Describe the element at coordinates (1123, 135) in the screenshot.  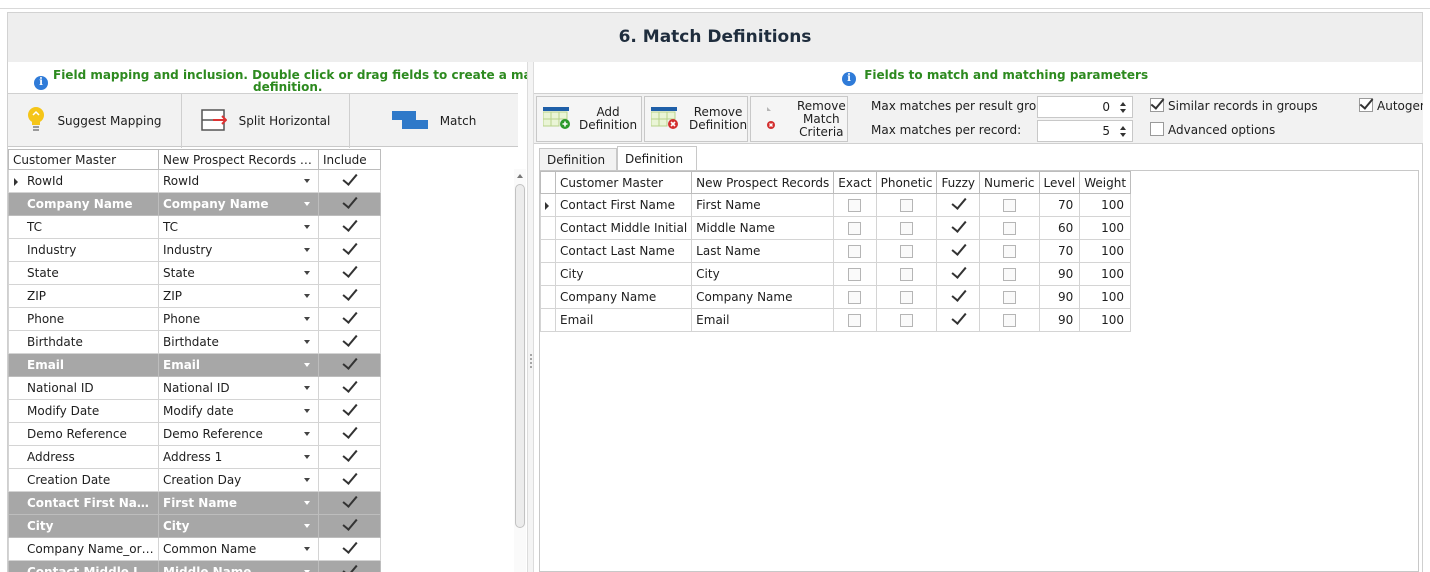
I see `spin-down-icon` at that location.